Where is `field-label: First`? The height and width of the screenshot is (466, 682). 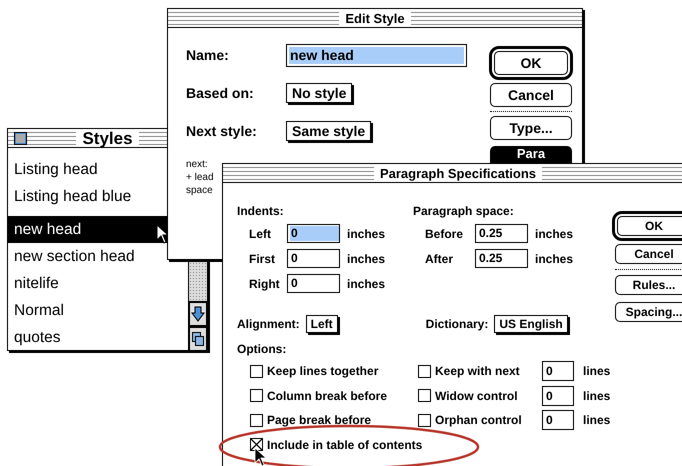
field-label: First is located at coordinates (262, 259).